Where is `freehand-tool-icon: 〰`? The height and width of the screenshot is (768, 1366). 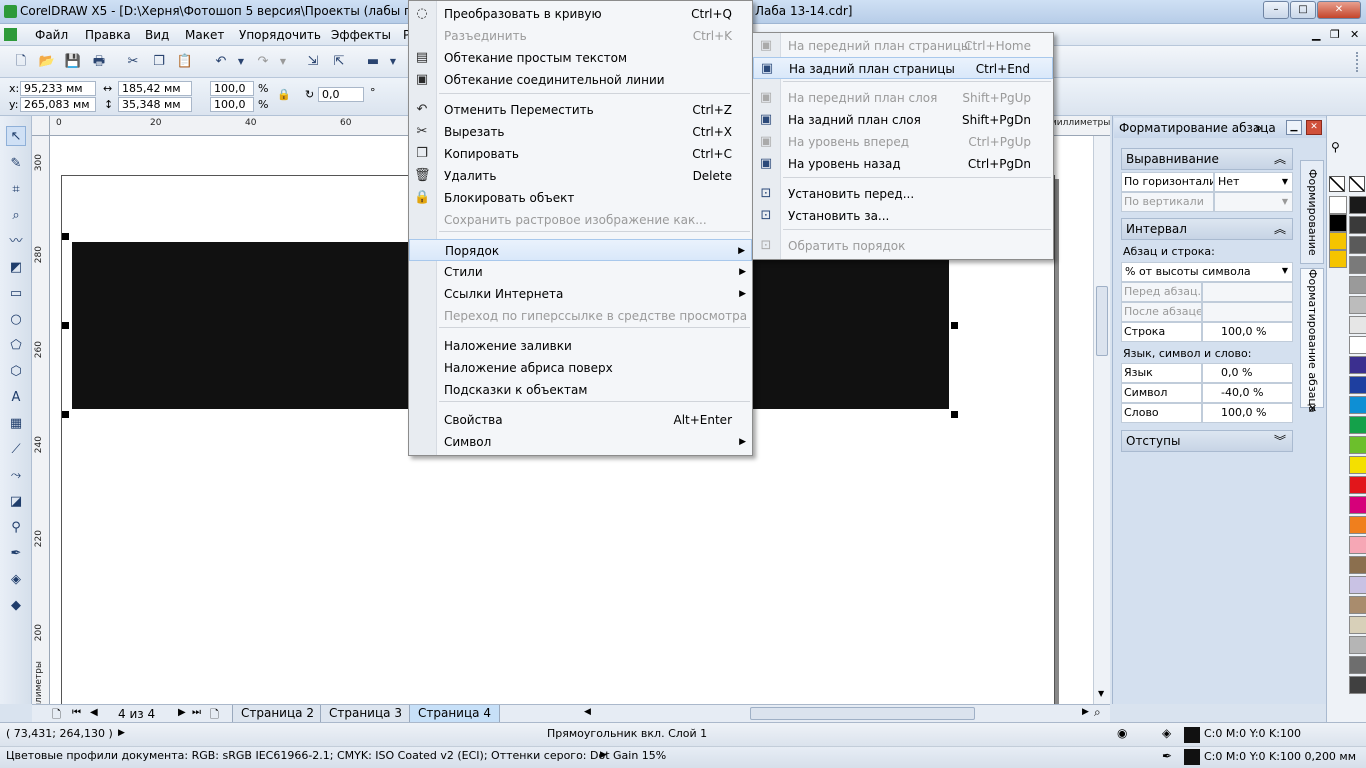 freehand-tool-icon: 〰 is located at coordinates (16, 242).